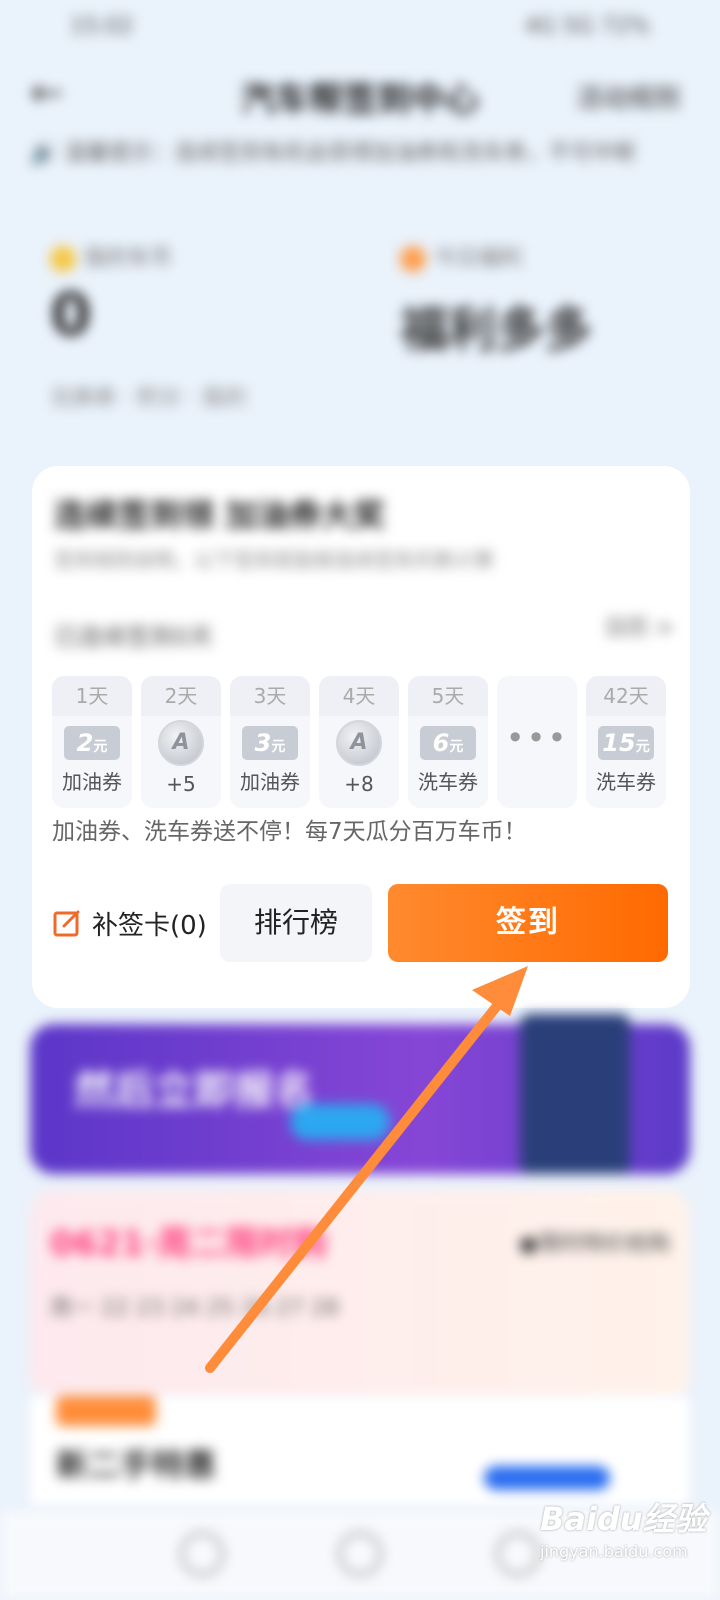 The image size is (720, 1600). I want to click on stats-links: 兑换券 · 积分 · 我的, so click(148, 396).